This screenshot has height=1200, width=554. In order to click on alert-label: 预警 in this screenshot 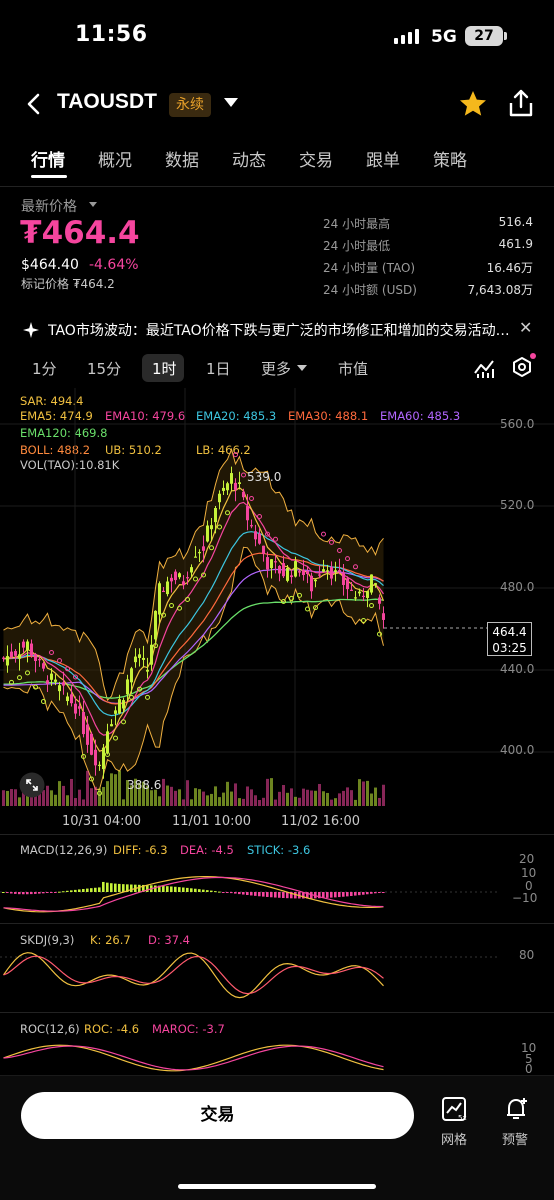, I will do `click(515, 1138)`.